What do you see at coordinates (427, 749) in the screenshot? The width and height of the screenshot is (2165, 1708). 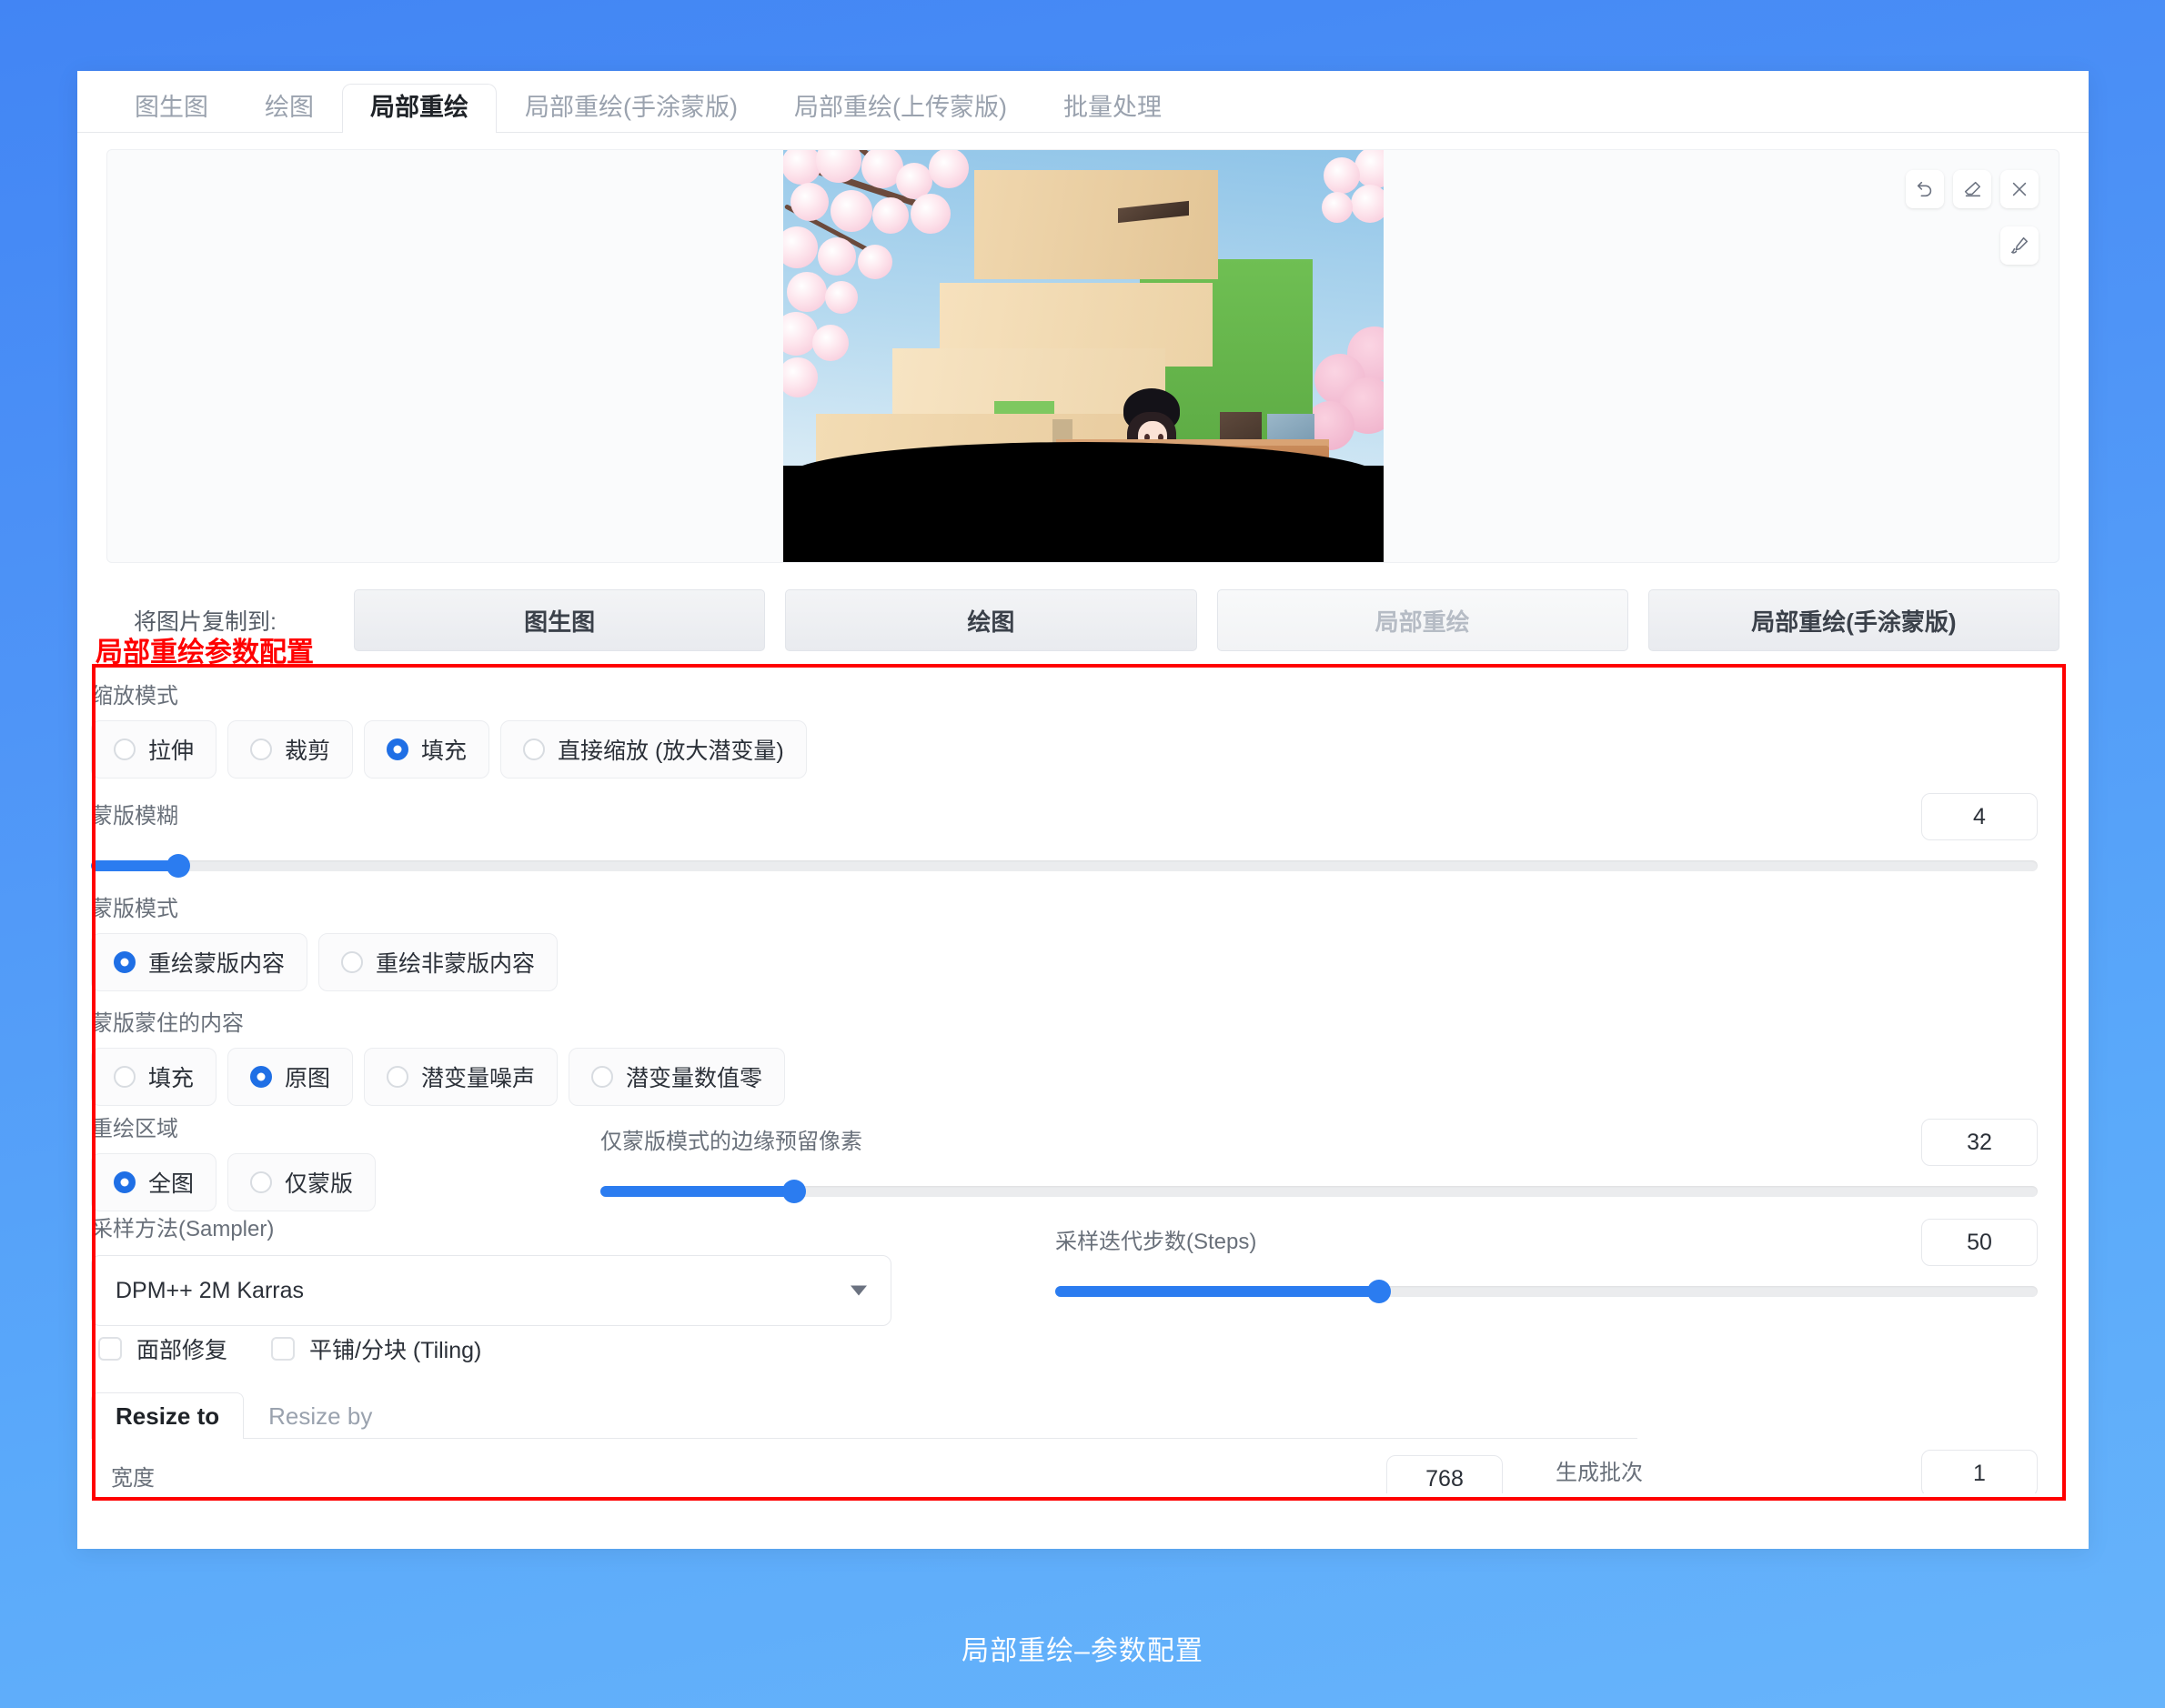 I see `resize-mode-option-fill: 填充` at bounding box center [427, 749].